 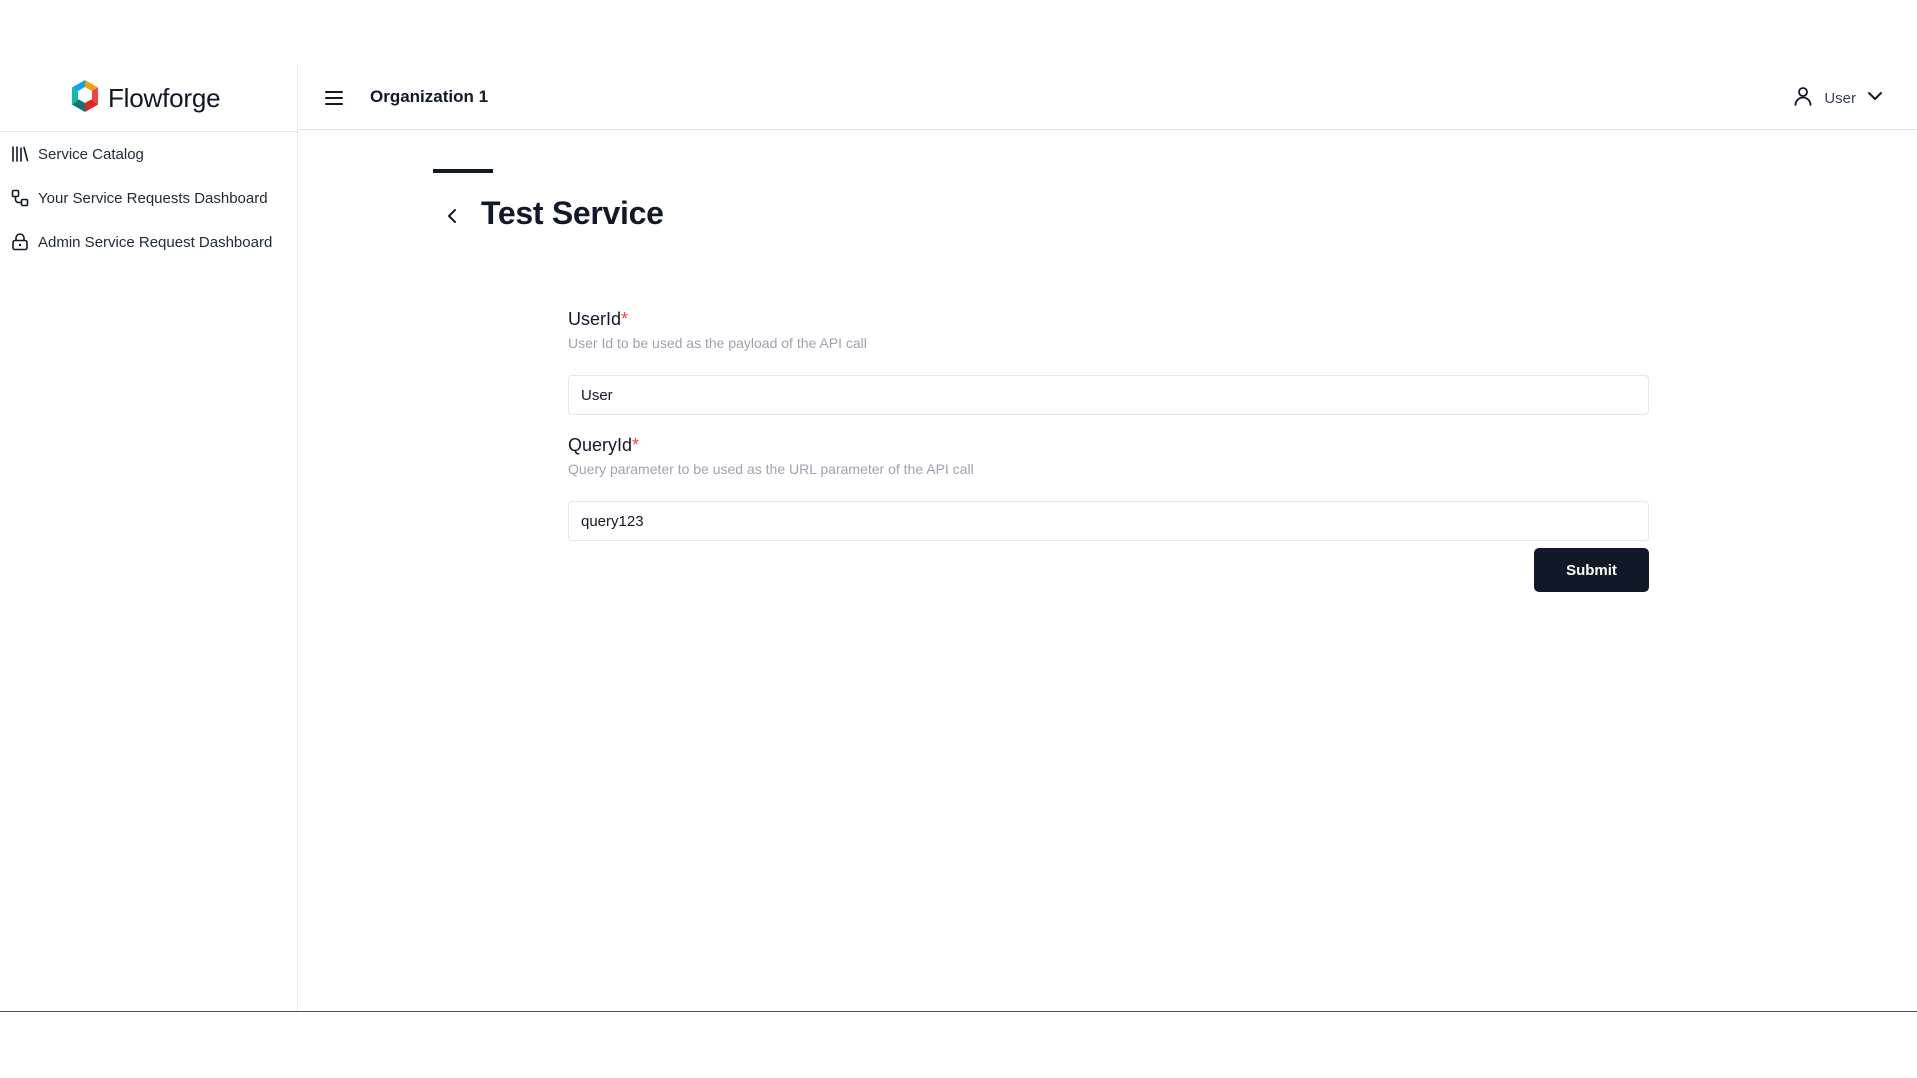 What do you see at coordinates (1875, 98) in the screenshot?
I see `chevron-down-icon` at bounding box center [1875, 98].